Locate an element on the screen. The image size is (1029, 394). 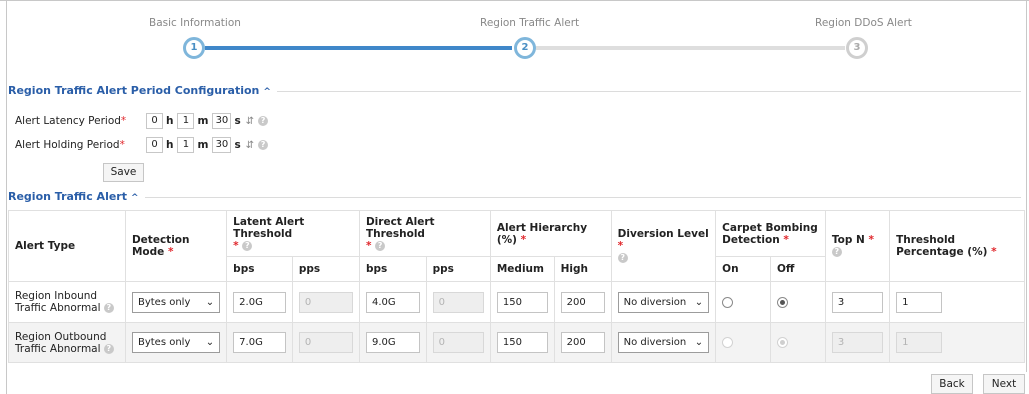
step-3-indicator: 3 is located at coordinates (857, 48).